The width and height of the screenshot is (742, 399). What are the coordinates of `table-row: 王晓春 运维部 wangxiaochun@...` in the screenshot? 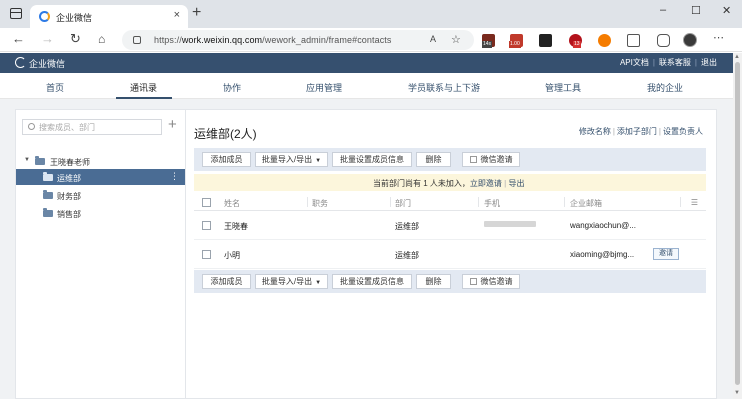 It's located at (450, 225).